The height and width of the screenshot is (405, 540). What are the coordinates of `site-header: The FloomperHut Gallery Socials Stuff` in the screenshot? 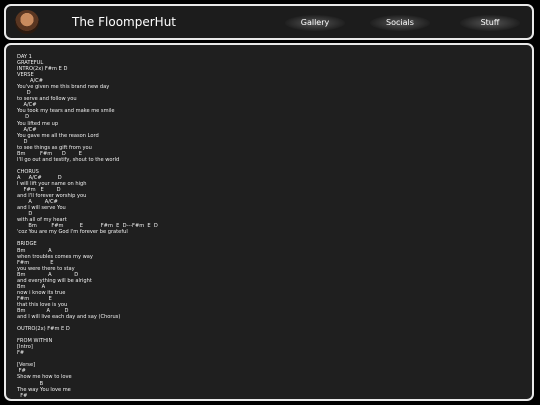 It's located at (269, 22).